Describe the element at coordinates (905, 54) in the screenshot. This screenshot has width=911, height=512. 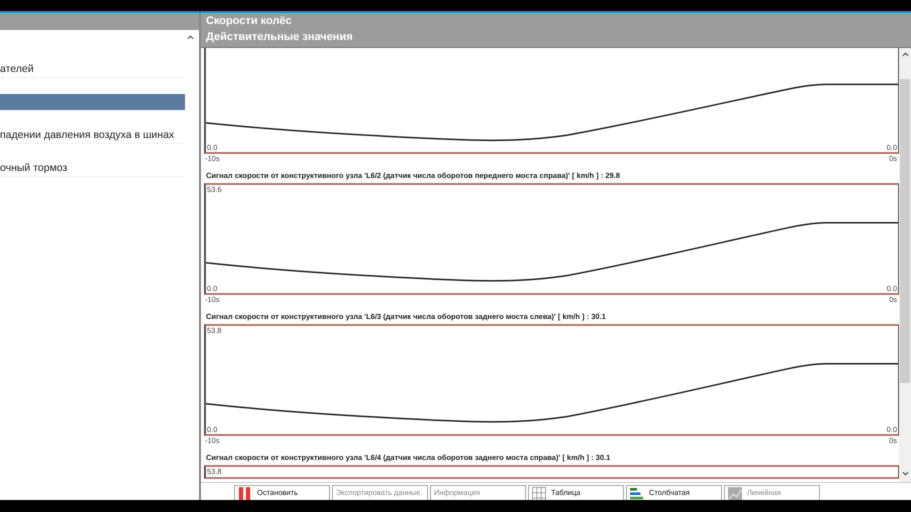
I see `scroll-up-icon` at that location.